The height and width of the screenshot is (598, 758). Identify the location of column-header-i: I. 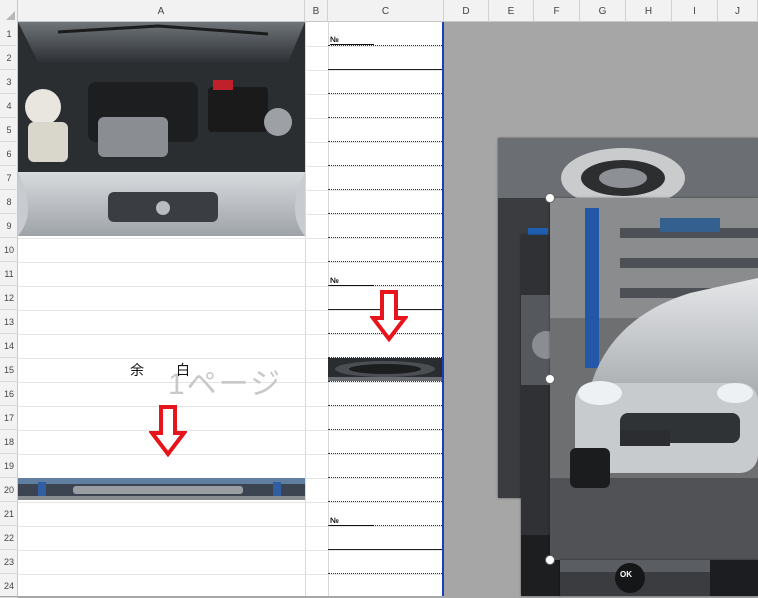
(695, 11).